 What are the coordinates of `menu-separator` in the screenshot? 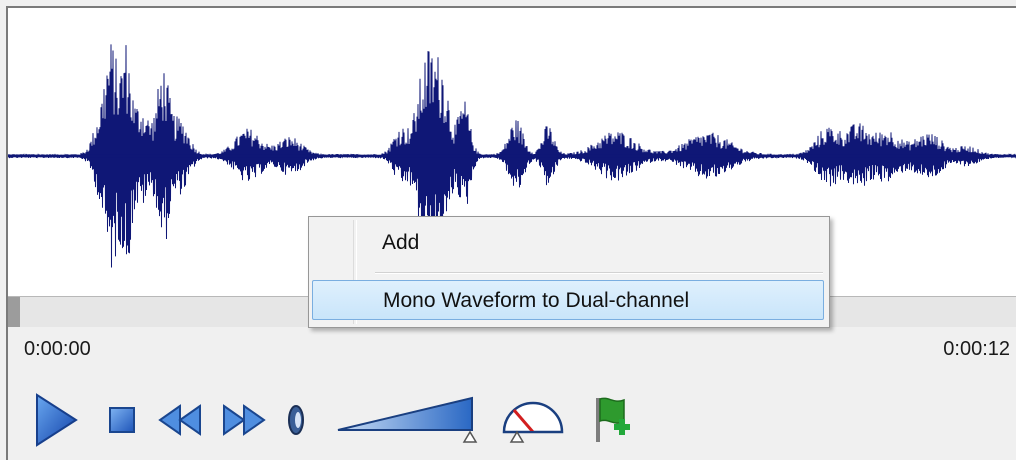 It's located at (599, 273).